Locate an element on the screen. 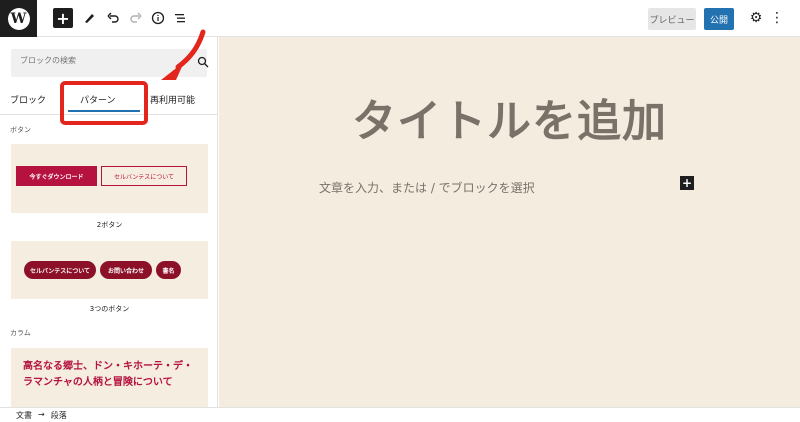 This screenshot has height=422, width=800. pattern-heading-text: 高名なる郷士、ドン・キホーテ・デ・ラマンチャの人柄と冒険について is located at coordinates (108, 374).